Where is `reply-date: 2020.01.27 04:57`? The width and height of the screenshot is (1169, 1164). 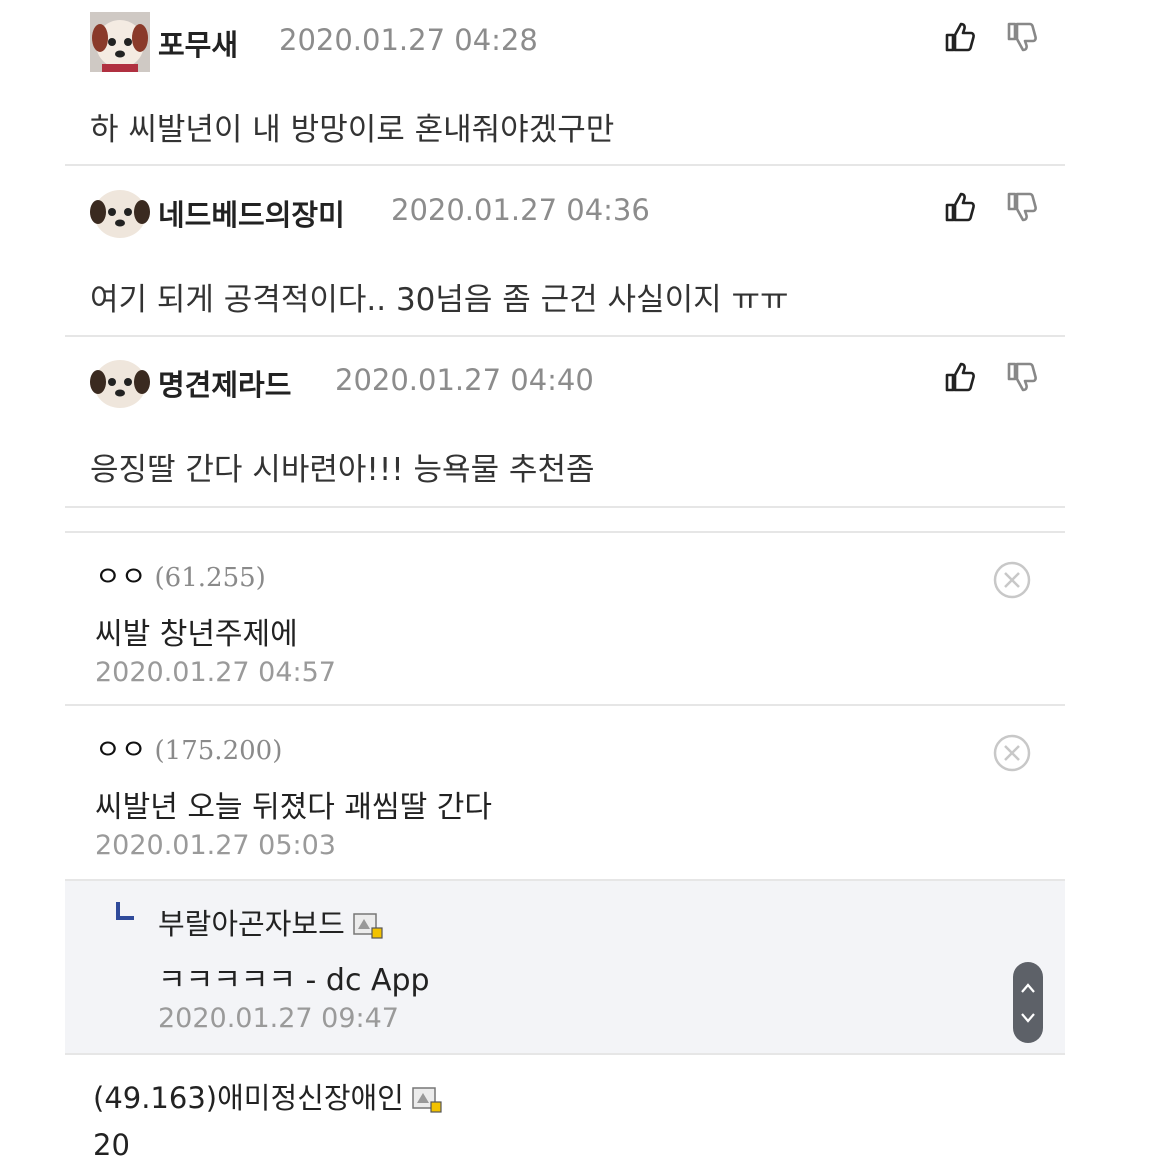 reply-date: 2020.01.27 04:57 is located at coordinates (215, 672).